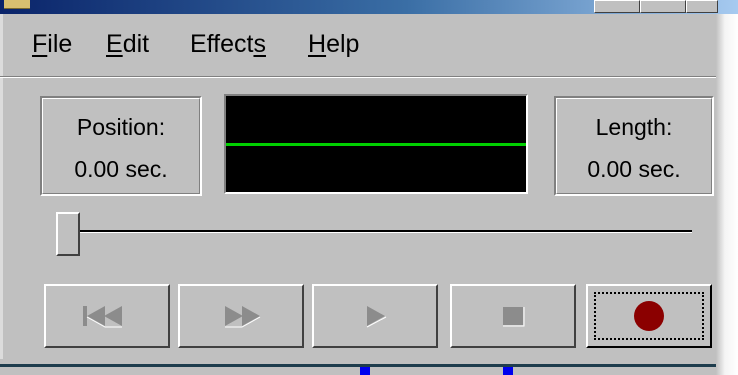 The height and width of the screenshot is (375, 738). I want to click on menu-help: Help, so click(333, 44).